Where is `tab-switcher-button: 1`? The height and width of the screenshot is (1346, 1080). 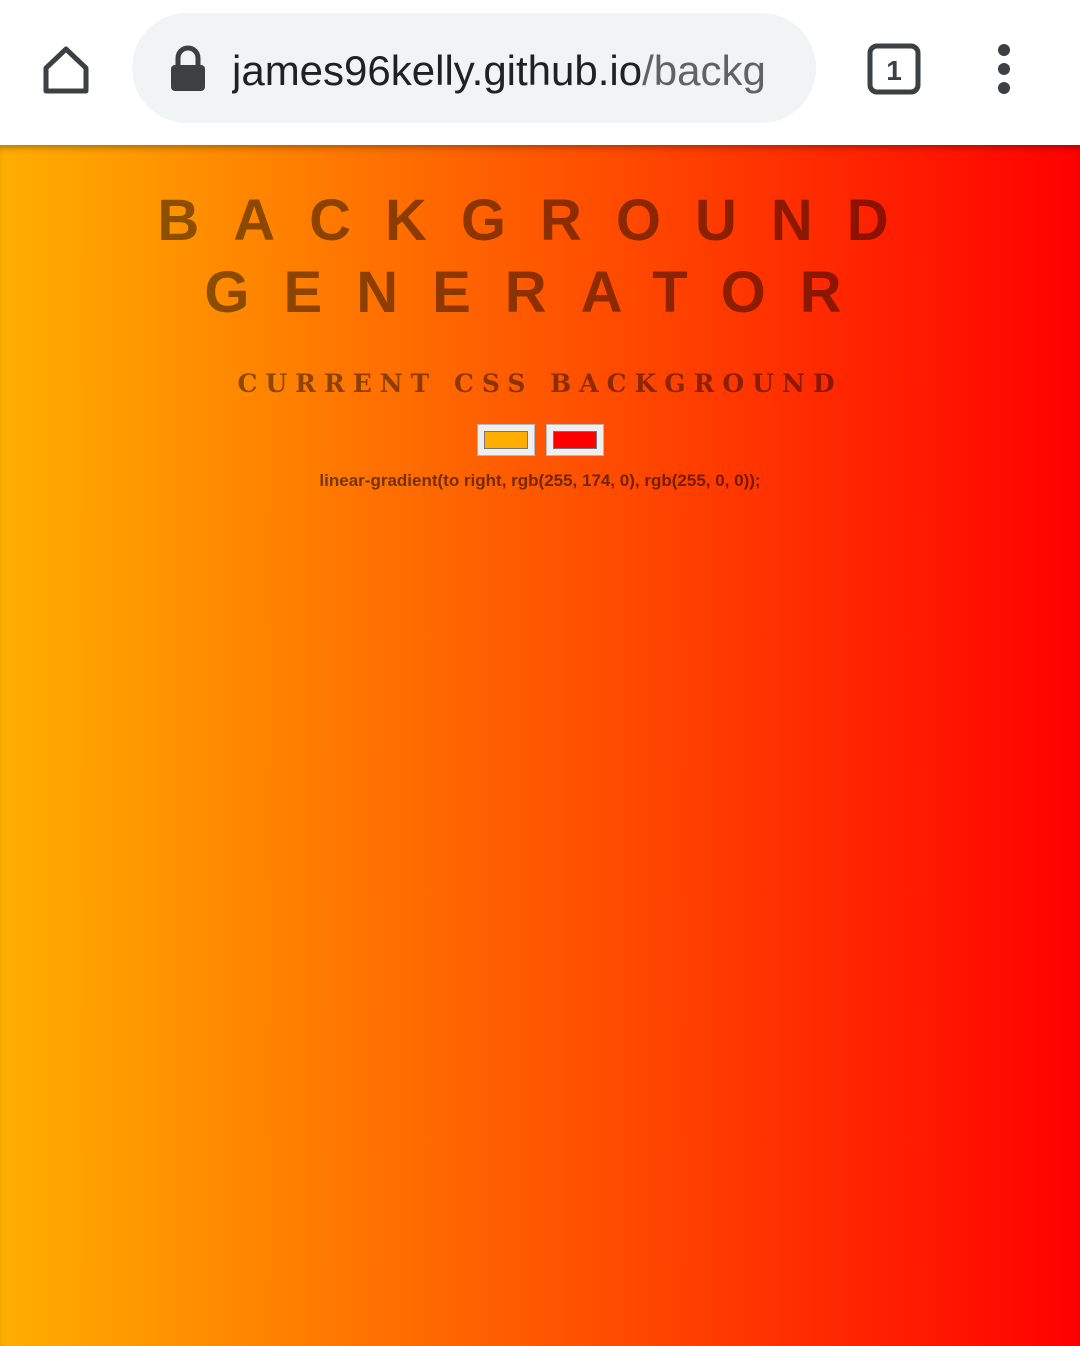
tab-switcher-button: 1 is located at coordinates (894, 70).